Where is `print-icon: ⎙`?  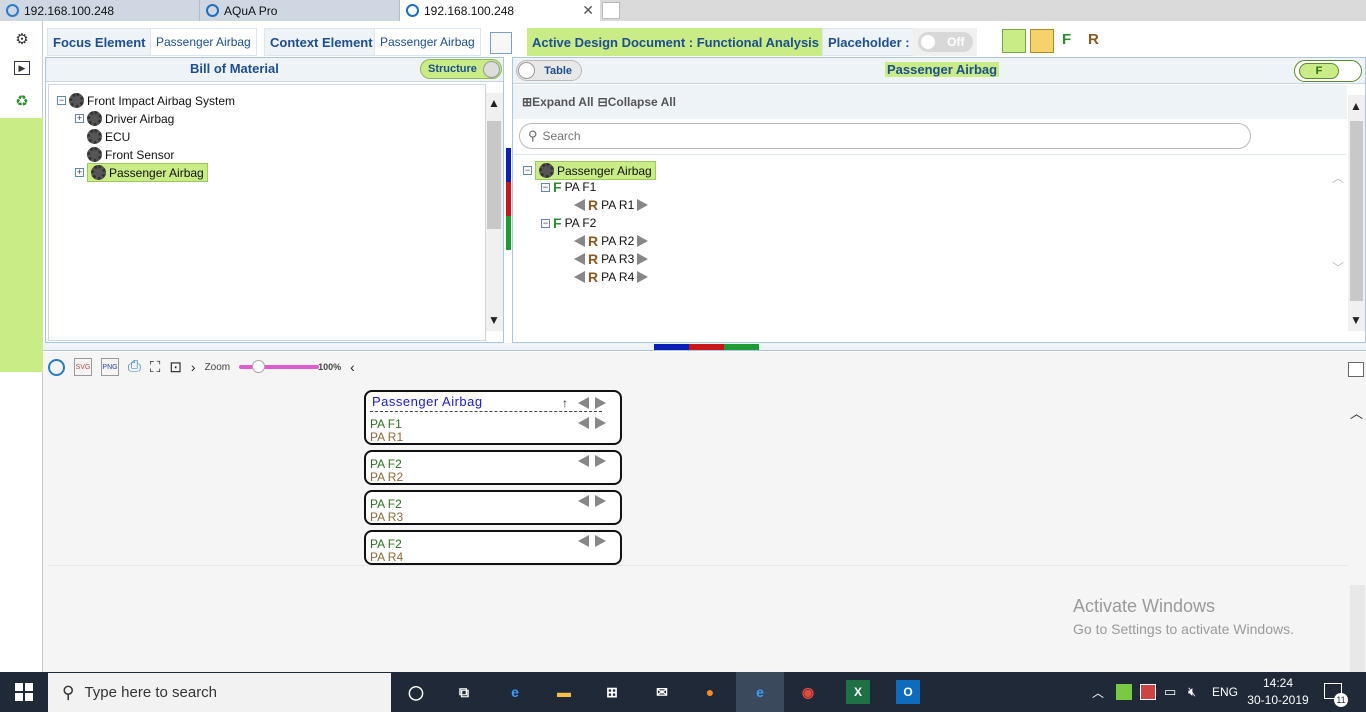 print-icon: ⎙ is located at coordinates (134, 367).